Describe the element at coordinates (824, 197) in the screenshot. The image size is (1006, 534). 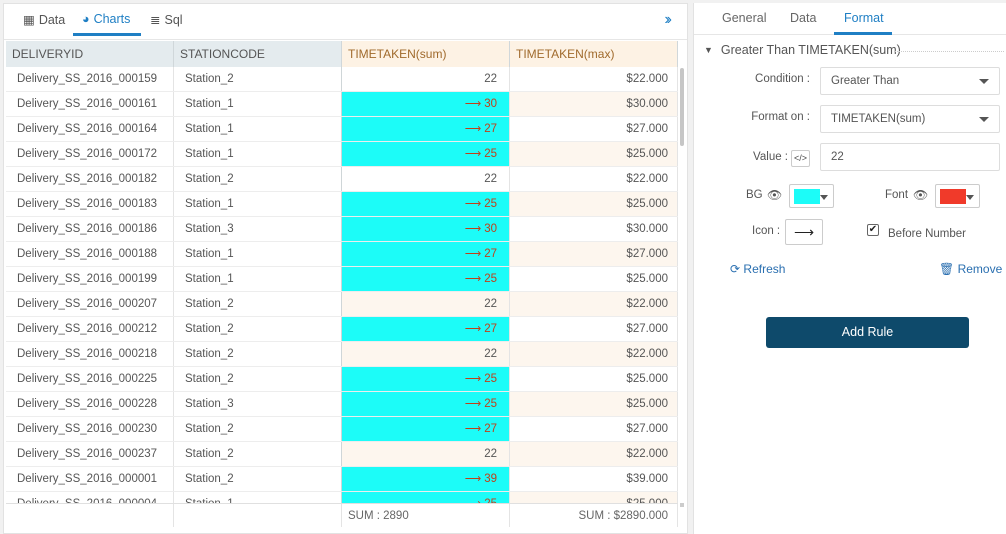
I see `caret-down-icon` at that location.